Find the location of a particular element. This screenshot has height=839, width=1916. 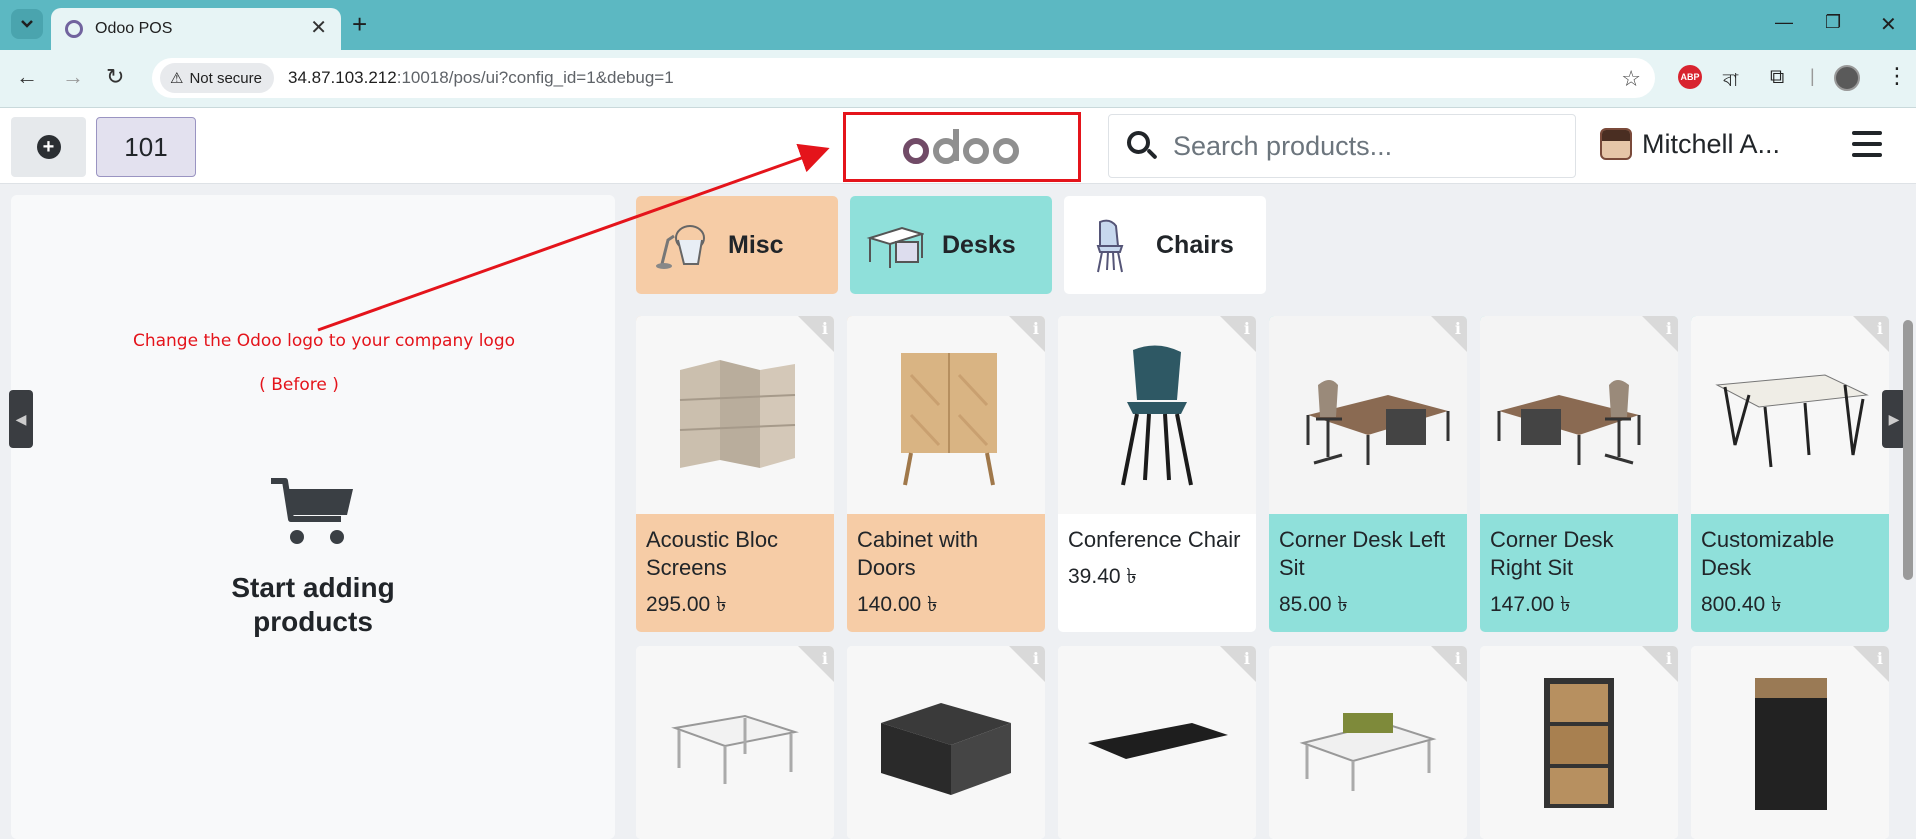

product-name: Acoustic Bloc Screens is located at coordinates (712, 553).